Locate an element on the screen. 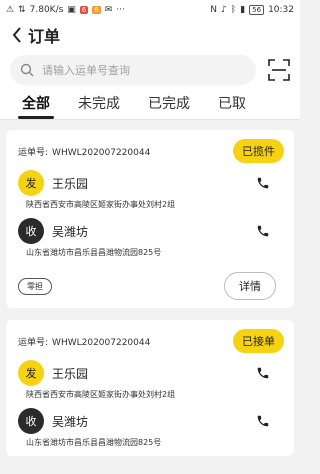 The image size is (320, 474). app-icon: ▣ is located at coordinates (71, 10).